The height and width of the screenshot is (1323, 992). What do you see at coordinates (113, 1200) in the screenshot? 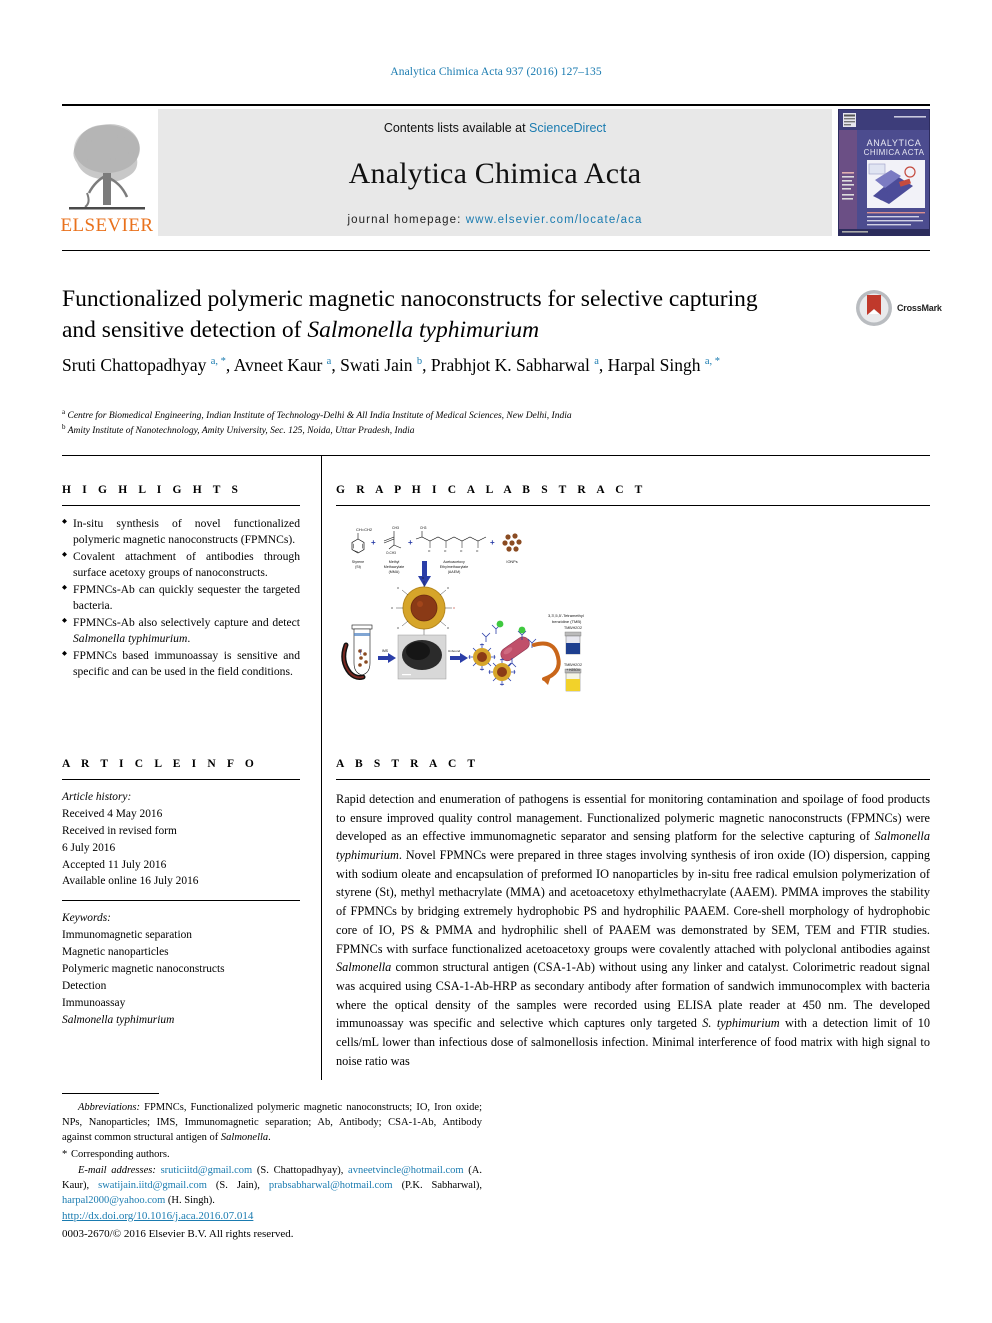
I see `email-link: harpal2000@yahoo.com` at bounding box center [113, 1200].